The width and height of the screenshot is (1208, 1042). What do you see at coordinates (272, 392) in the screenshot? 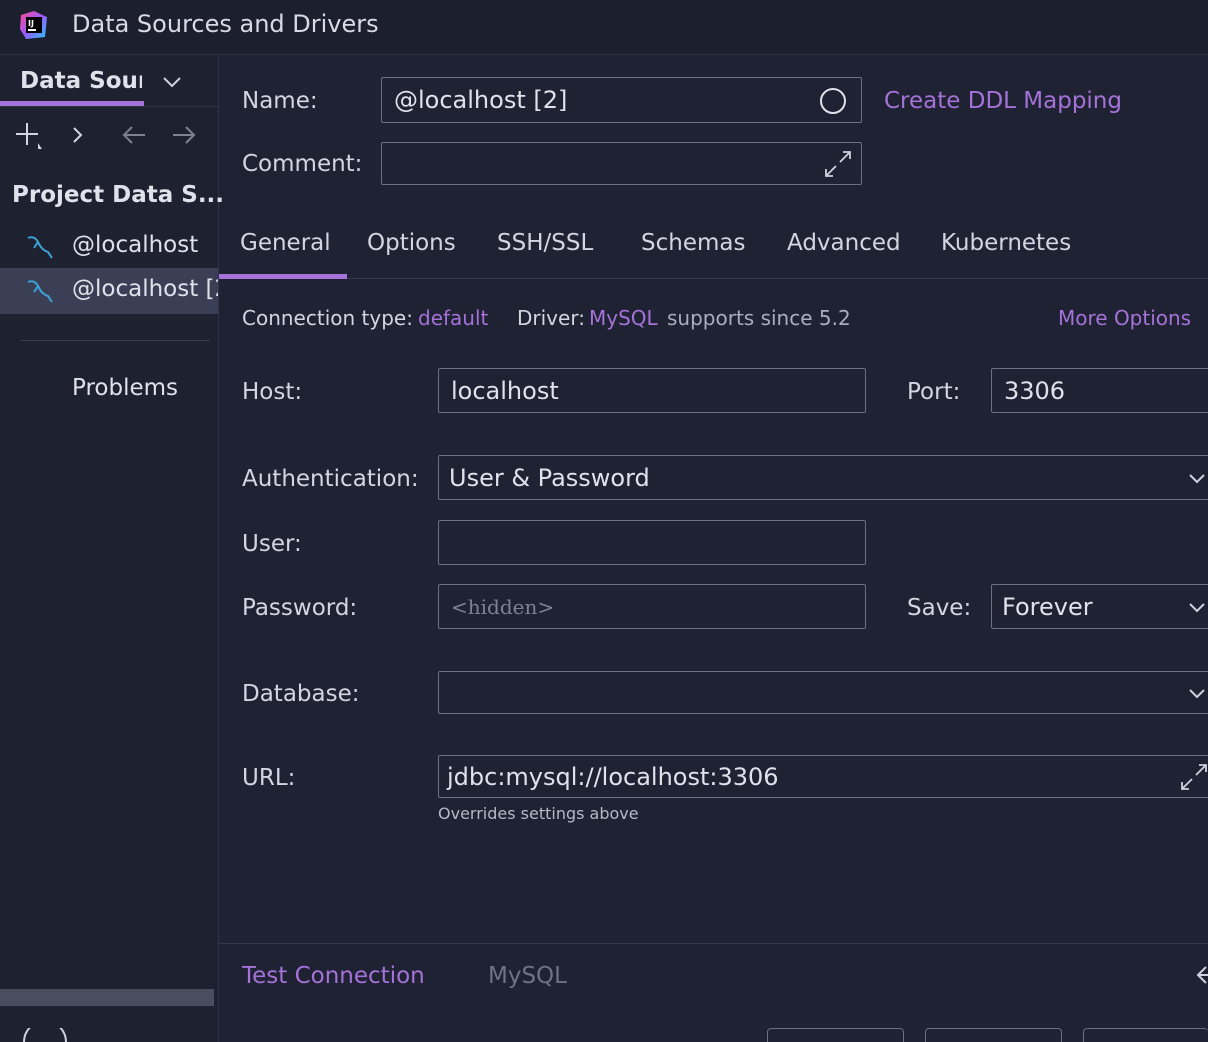
I see `host-label: Host:` at bounding box center [272, 392].